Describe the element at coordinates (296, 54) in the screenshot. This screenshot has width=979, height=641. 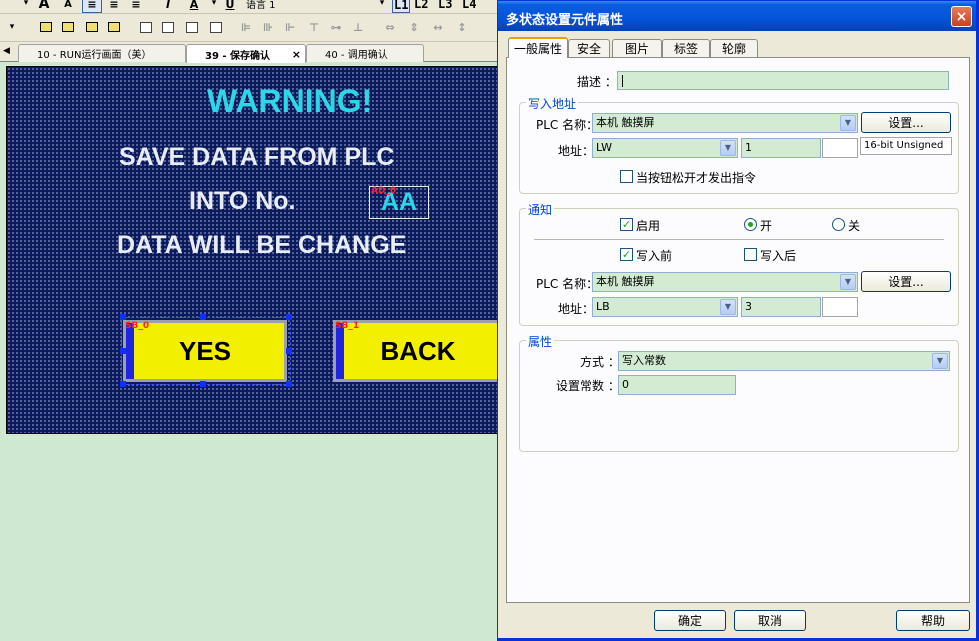
I see `close-tab-icon: ×` at that location.